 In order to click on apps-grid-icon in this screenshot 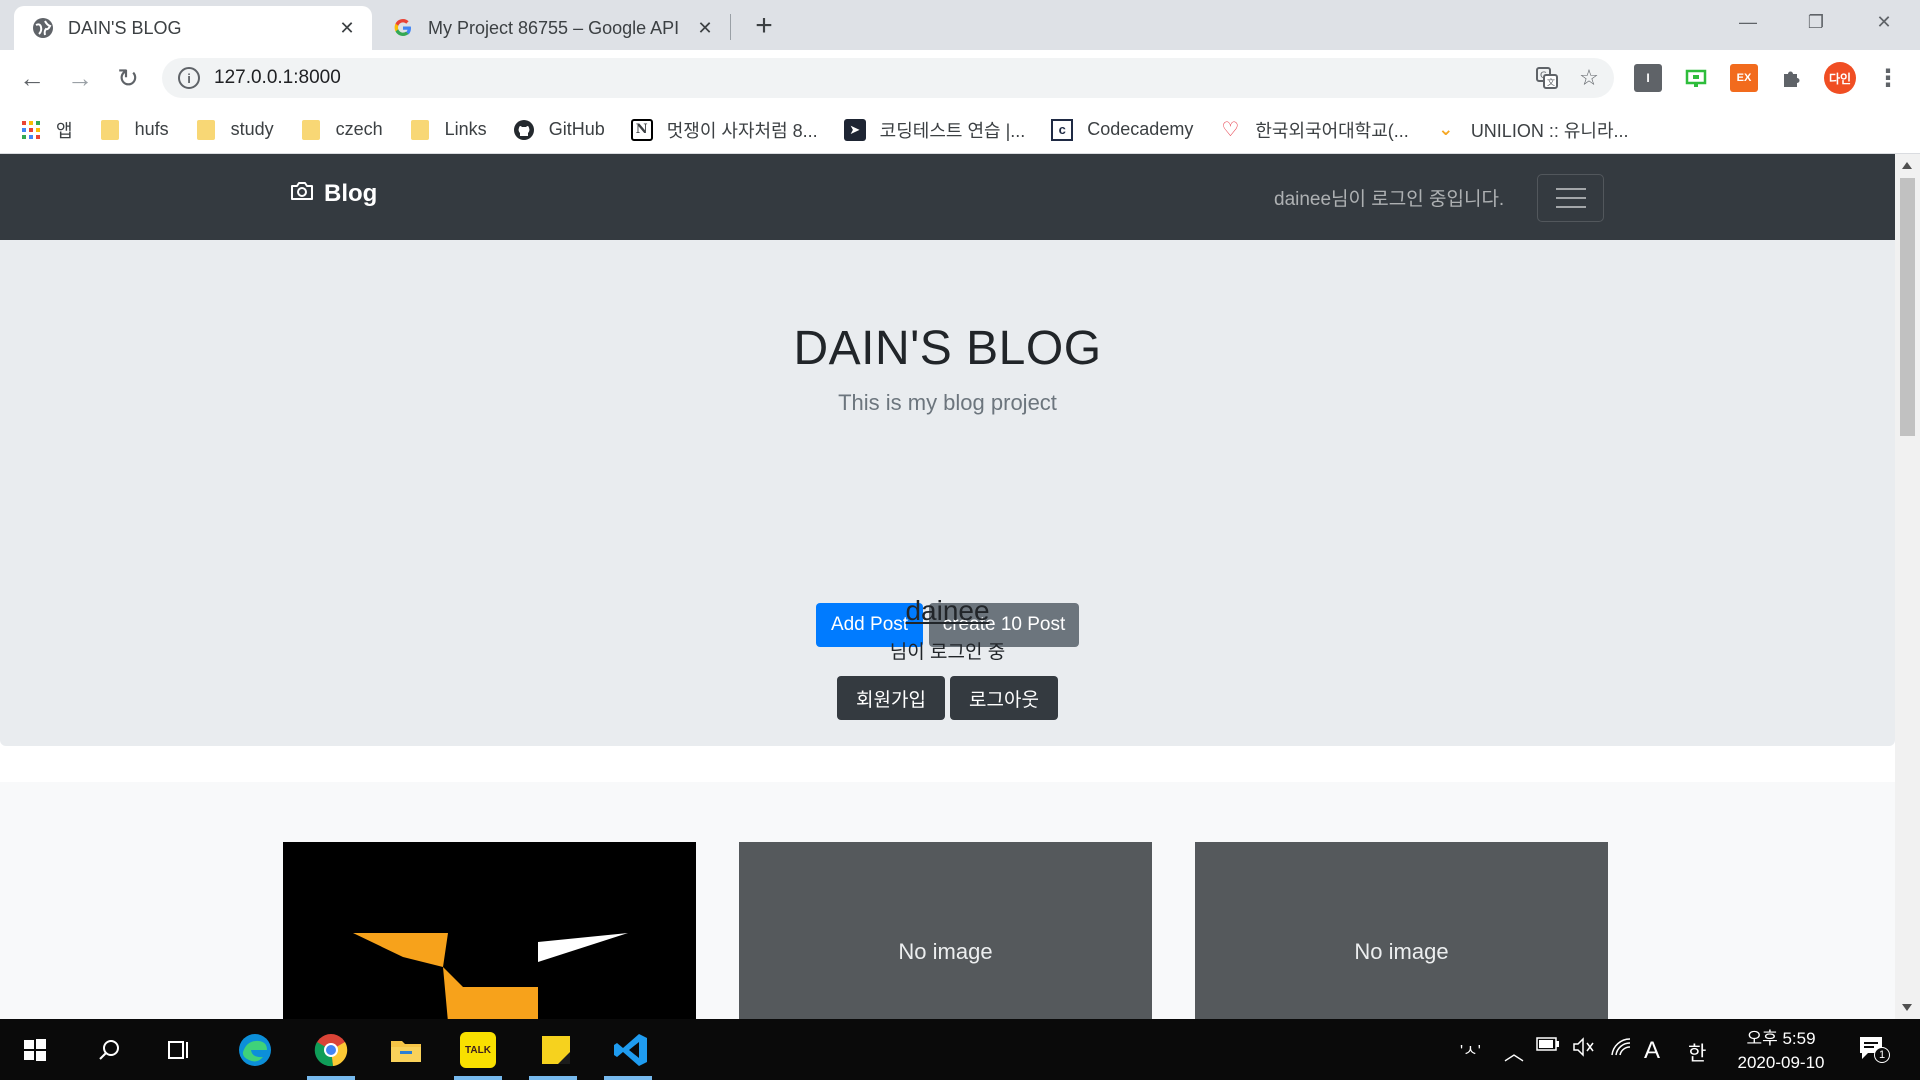, I will do `click(31, 130)`.